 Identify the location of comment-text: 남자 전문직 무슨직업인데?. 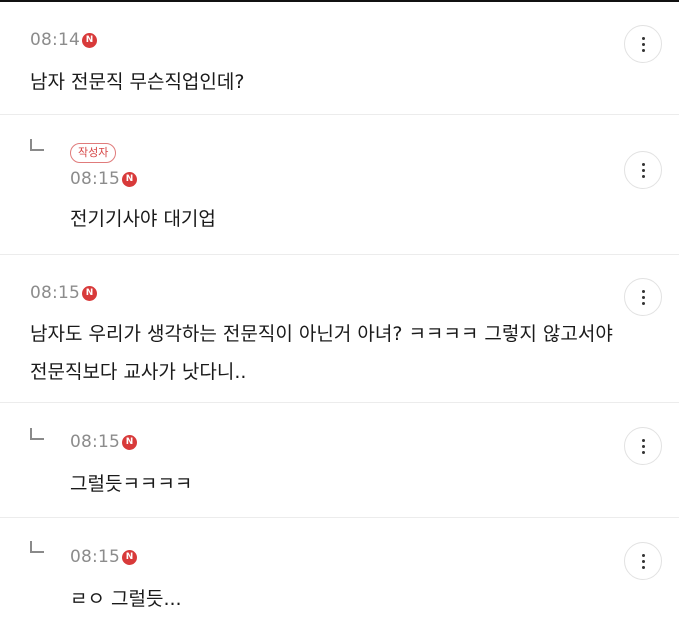
(137, 82).